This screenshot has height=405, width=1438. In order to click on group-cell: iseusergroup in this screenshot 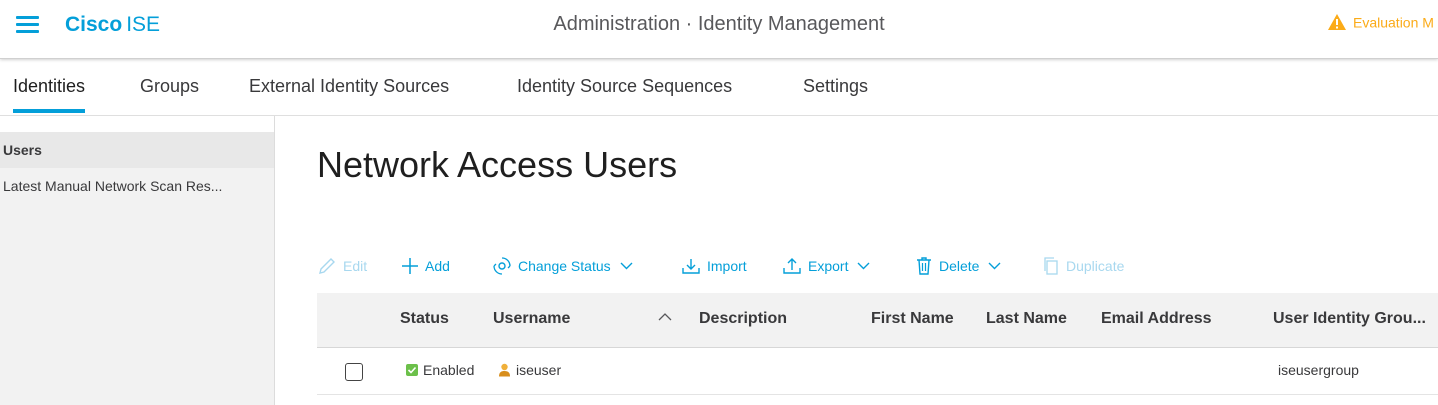, I will do `click(1318, 370)`.